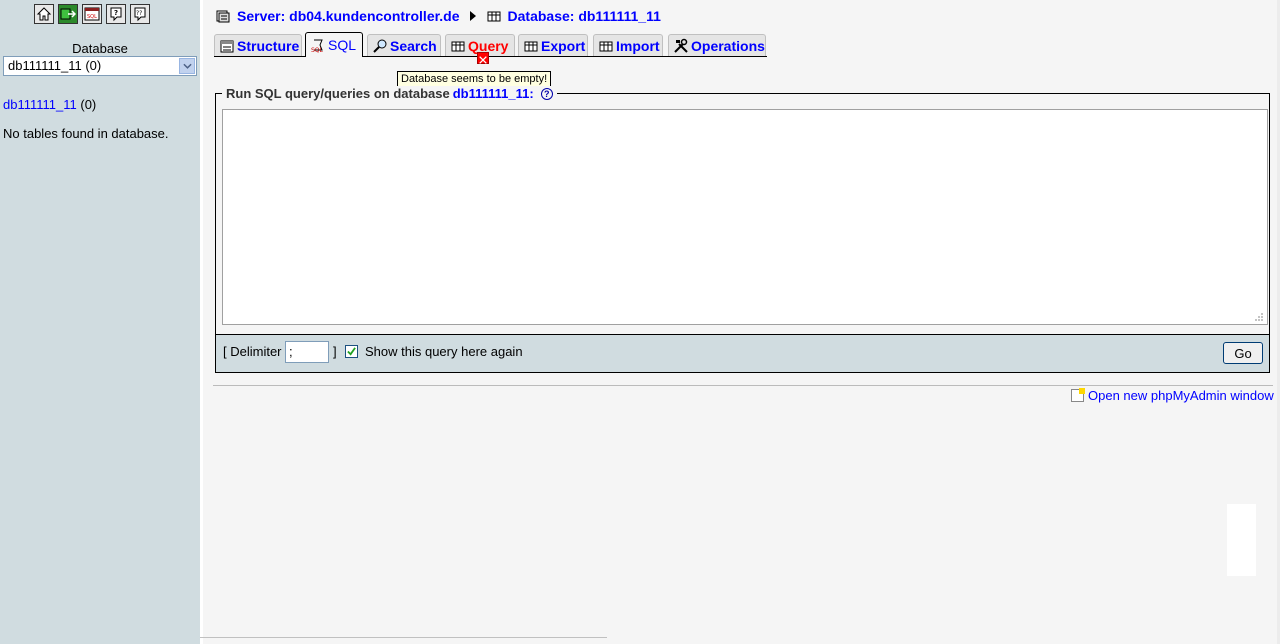 The height and width of the screenshot is (644, 1280). Describe the element at coordinates (100, 48) in the screenshot. I see `database-label: Database` at that location.